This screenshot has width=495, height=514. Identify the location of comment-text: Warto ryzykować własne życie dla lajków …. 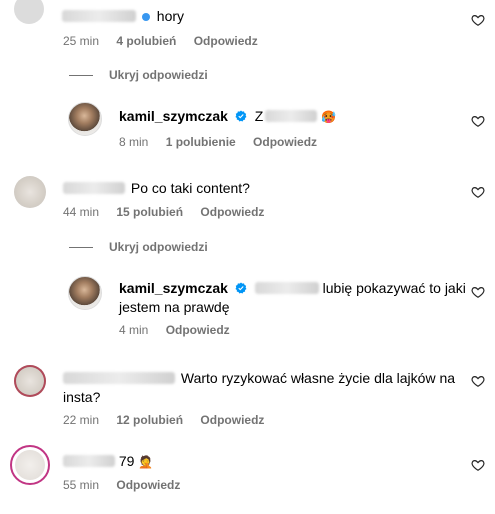
(259, 387).